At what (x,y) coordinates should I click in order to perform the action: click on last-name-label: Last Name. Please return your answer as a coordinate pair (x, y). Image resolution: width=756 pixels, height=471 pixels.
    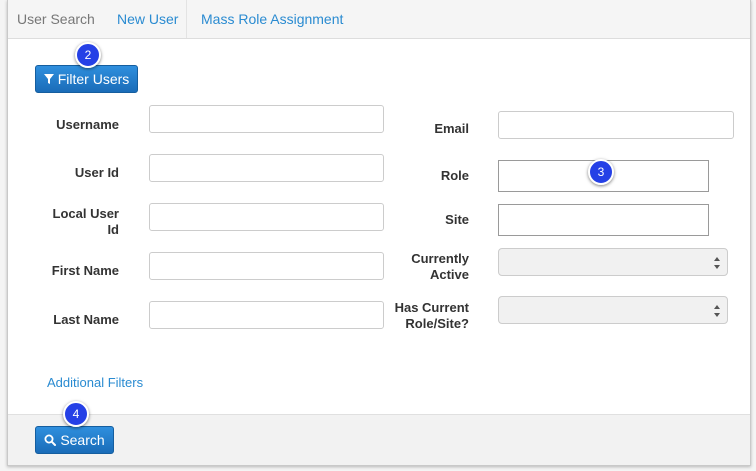
    Looking at the image, I should click on (86, 319).